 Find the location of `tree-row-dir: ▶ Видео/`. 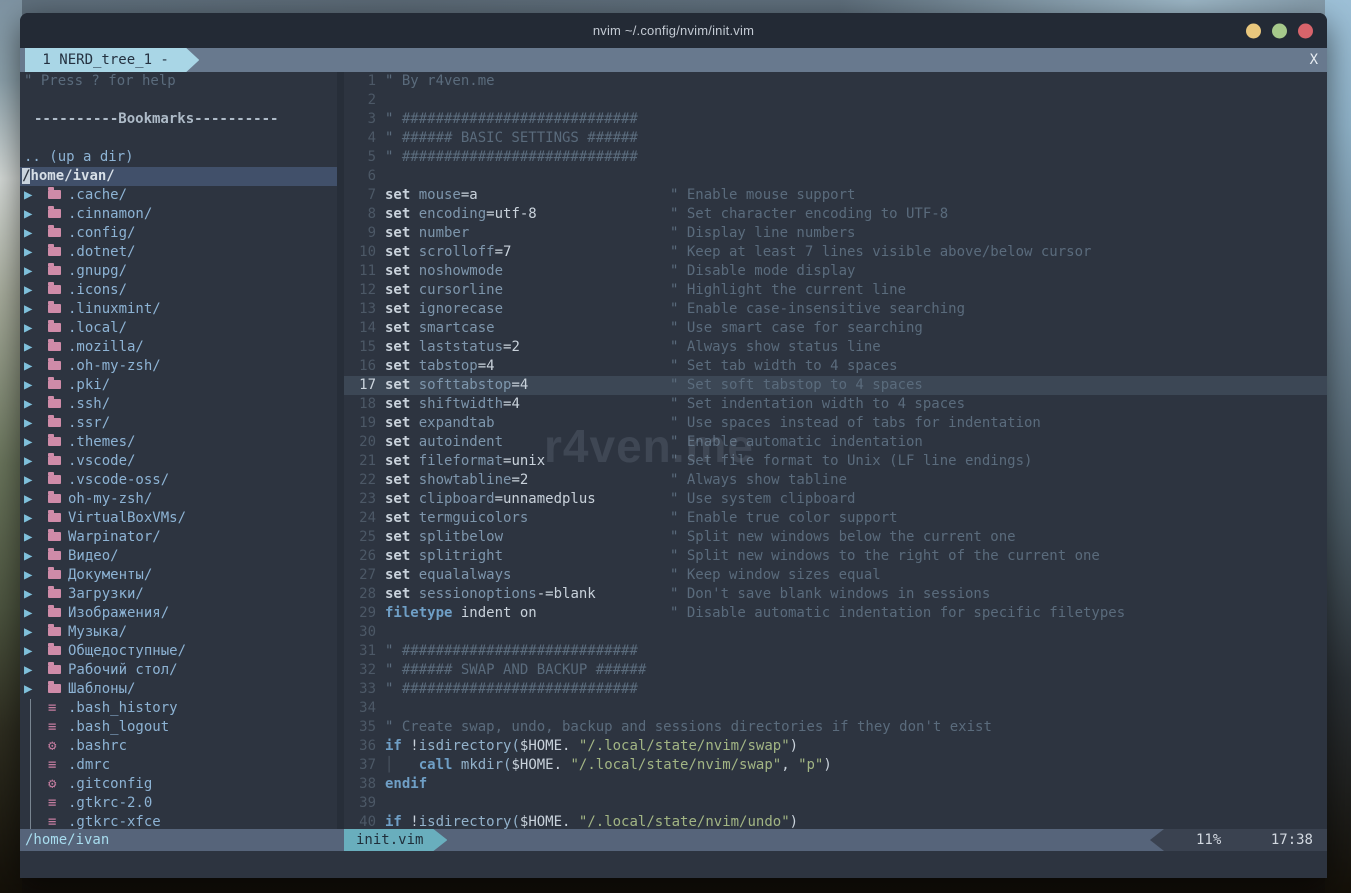

tree-row-dir: ▶ Видео/ is located at coordinates (178, 556).